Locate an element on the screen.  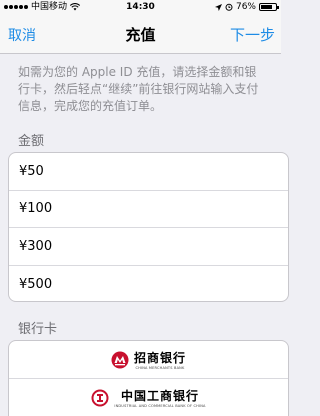
cmb-logo-icon is located at coordinates (120, 359).